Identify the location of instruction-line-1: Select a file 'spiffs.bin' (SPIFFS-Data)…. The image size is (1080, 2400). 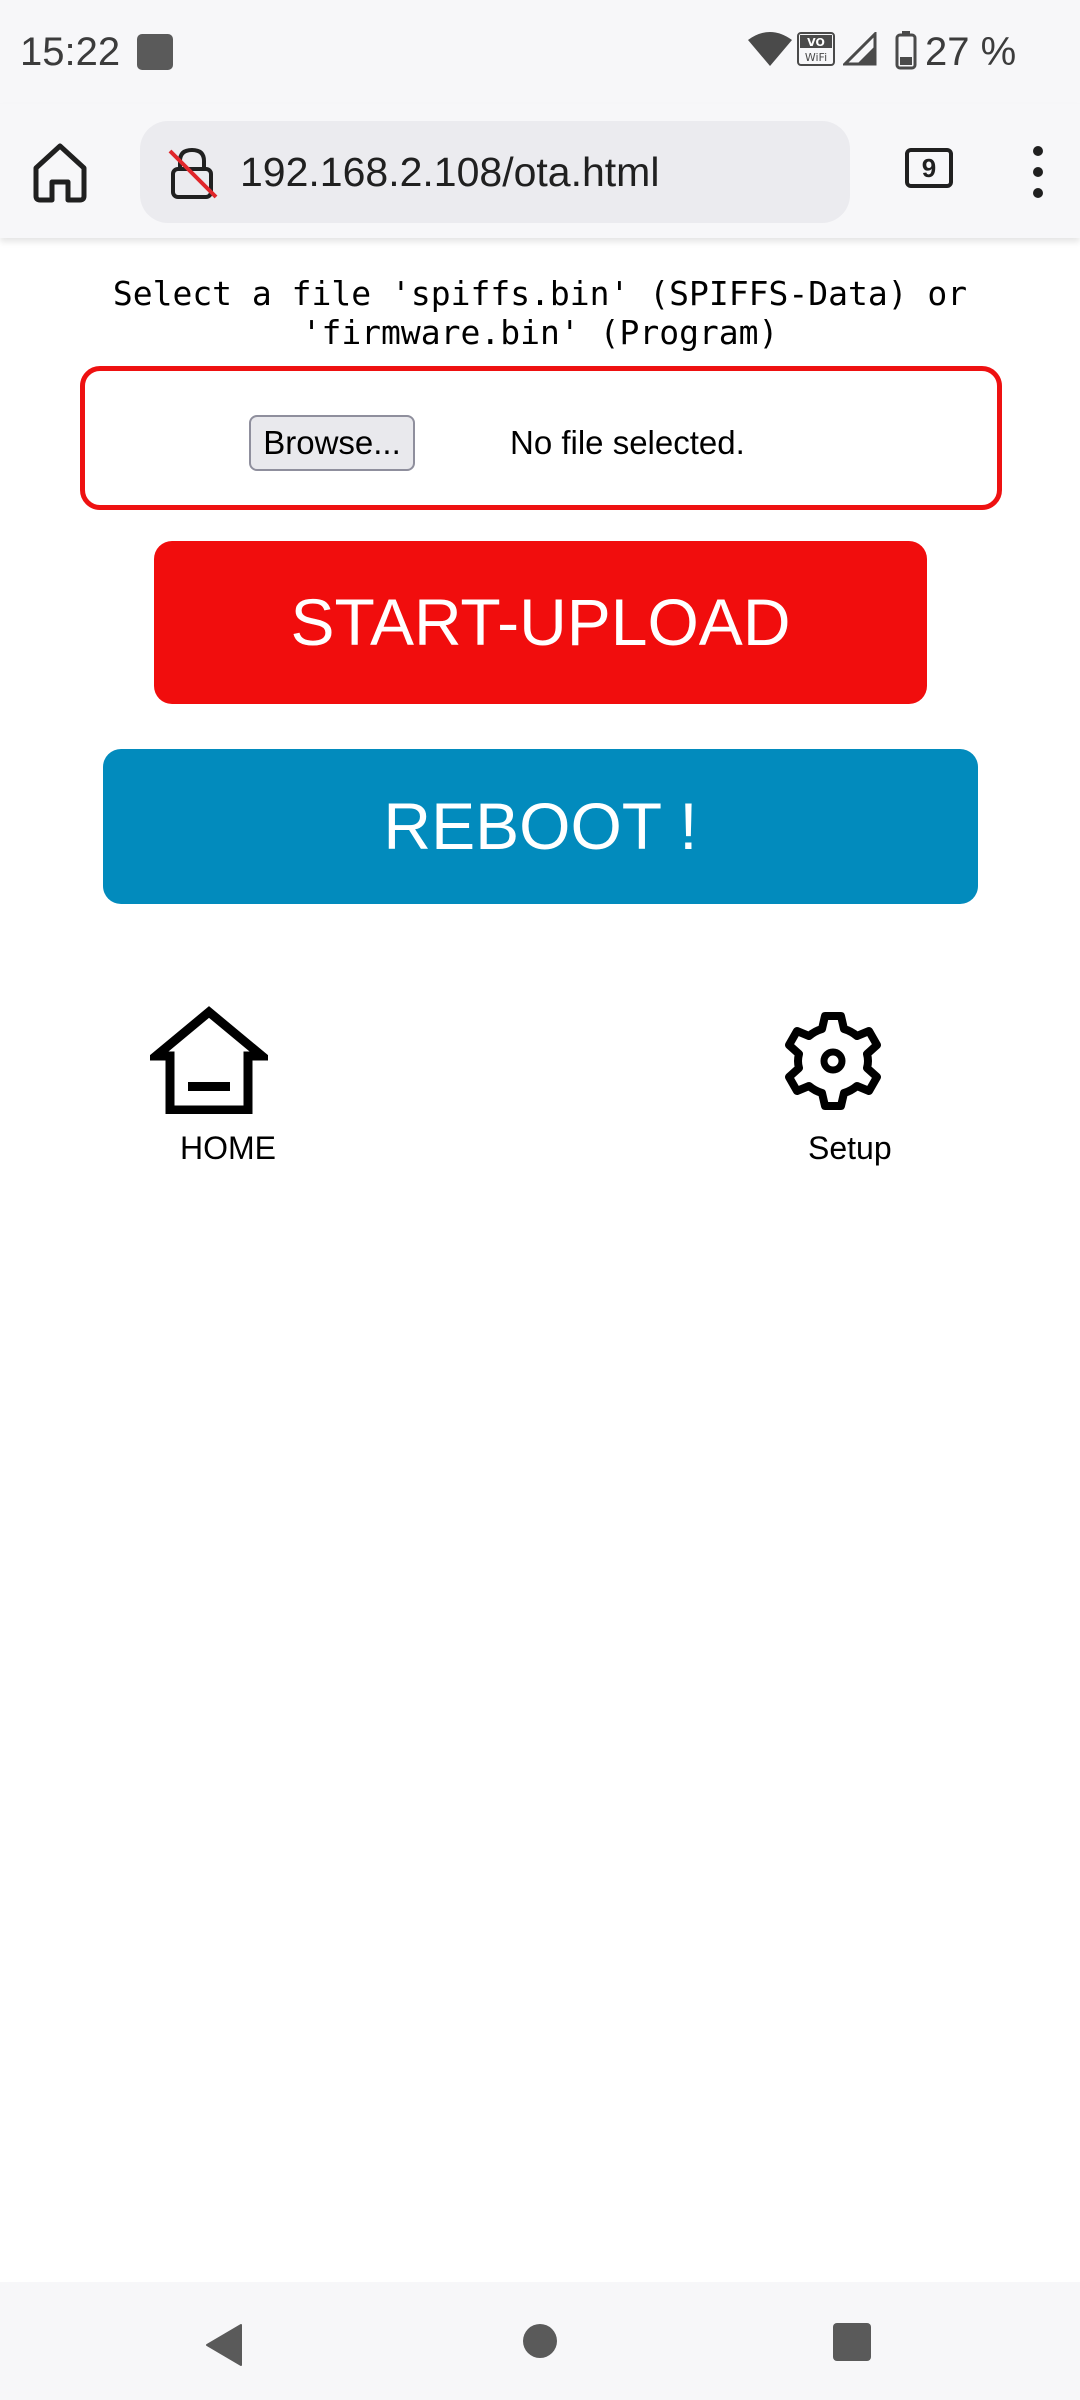
(540, 293).